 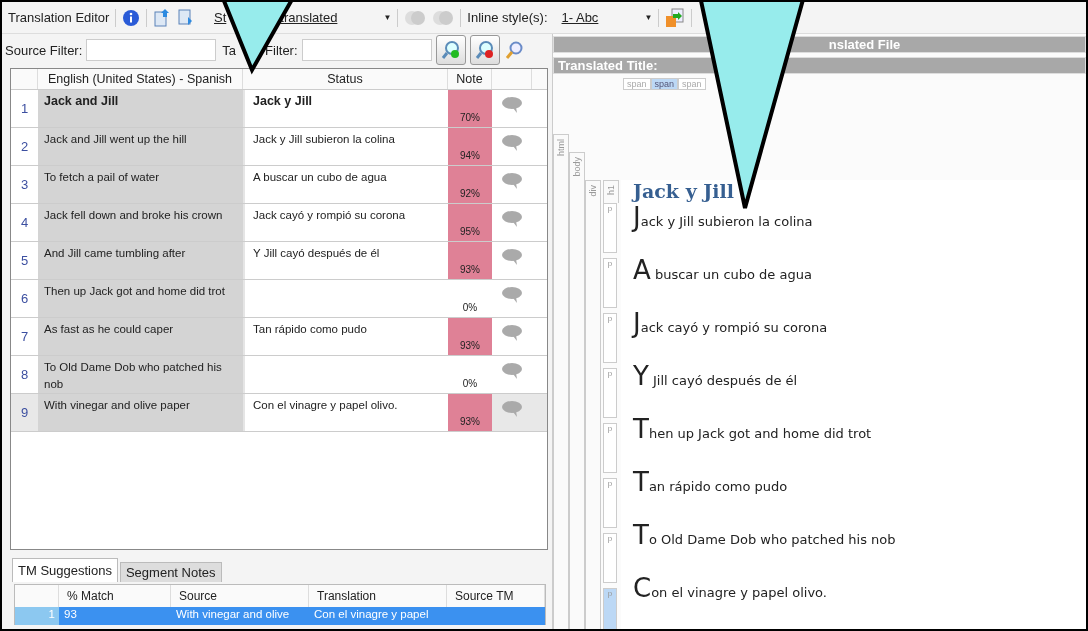 What do you see at coordinates (593, 191) in the screenshot?
I see `tag-label: div` at bounding box center [593, 191].